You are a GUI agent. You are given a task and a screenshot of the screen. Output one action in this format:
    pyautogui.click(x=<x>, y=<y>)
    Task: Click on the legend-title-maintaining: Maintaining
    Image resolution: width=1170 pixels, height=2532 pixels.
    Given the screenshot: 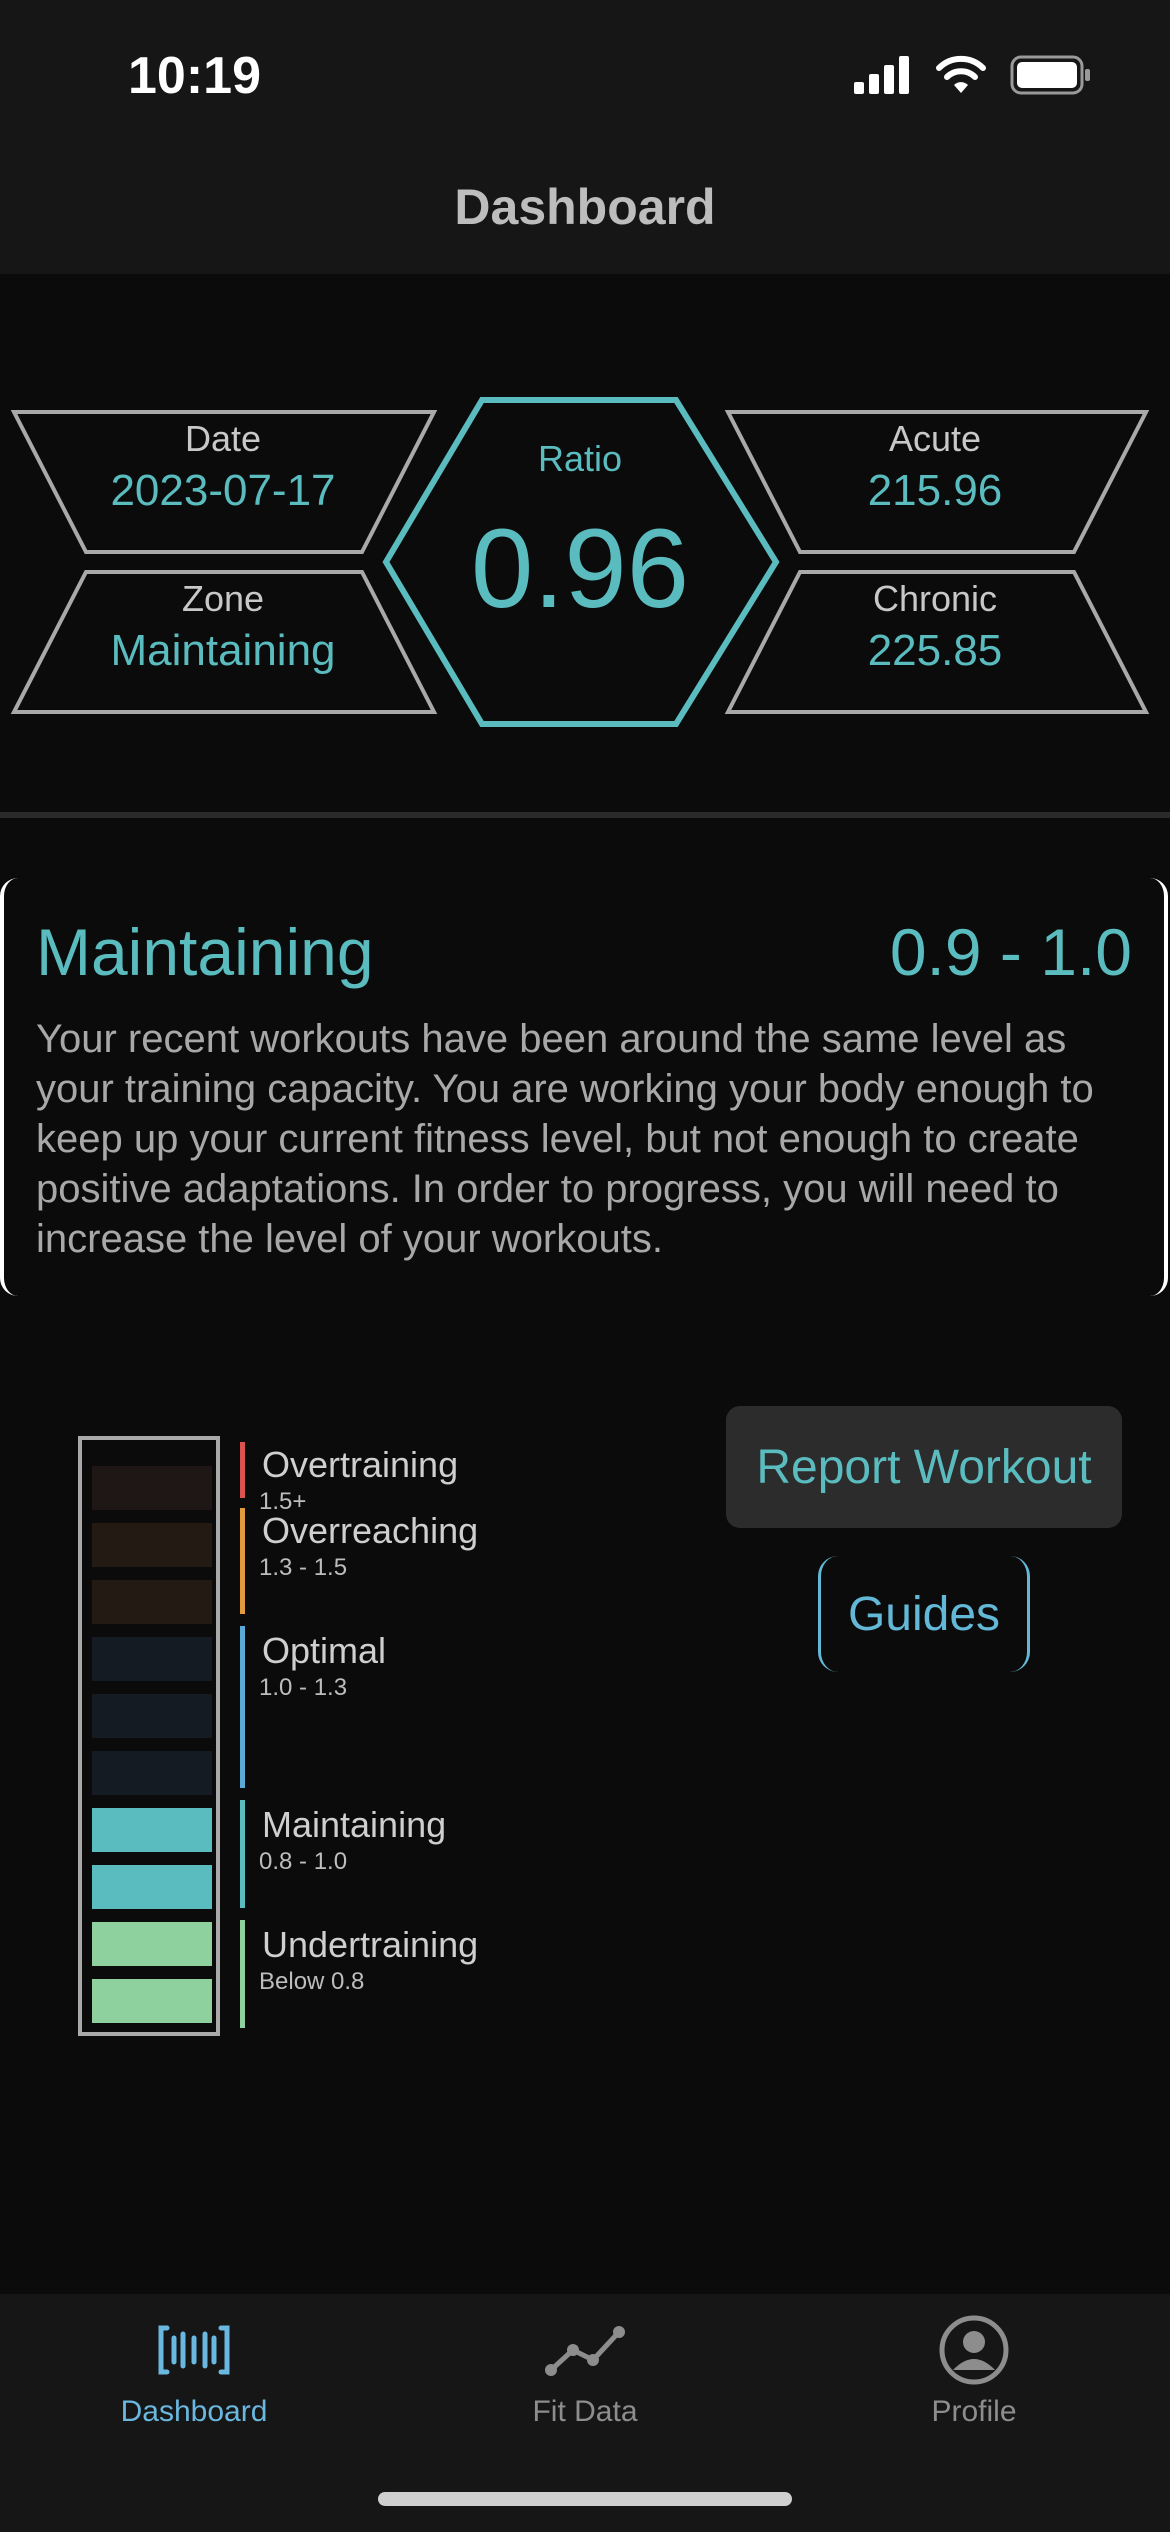 What is the action you would take?
    pyautogui.click(x=354, y=1824)
    